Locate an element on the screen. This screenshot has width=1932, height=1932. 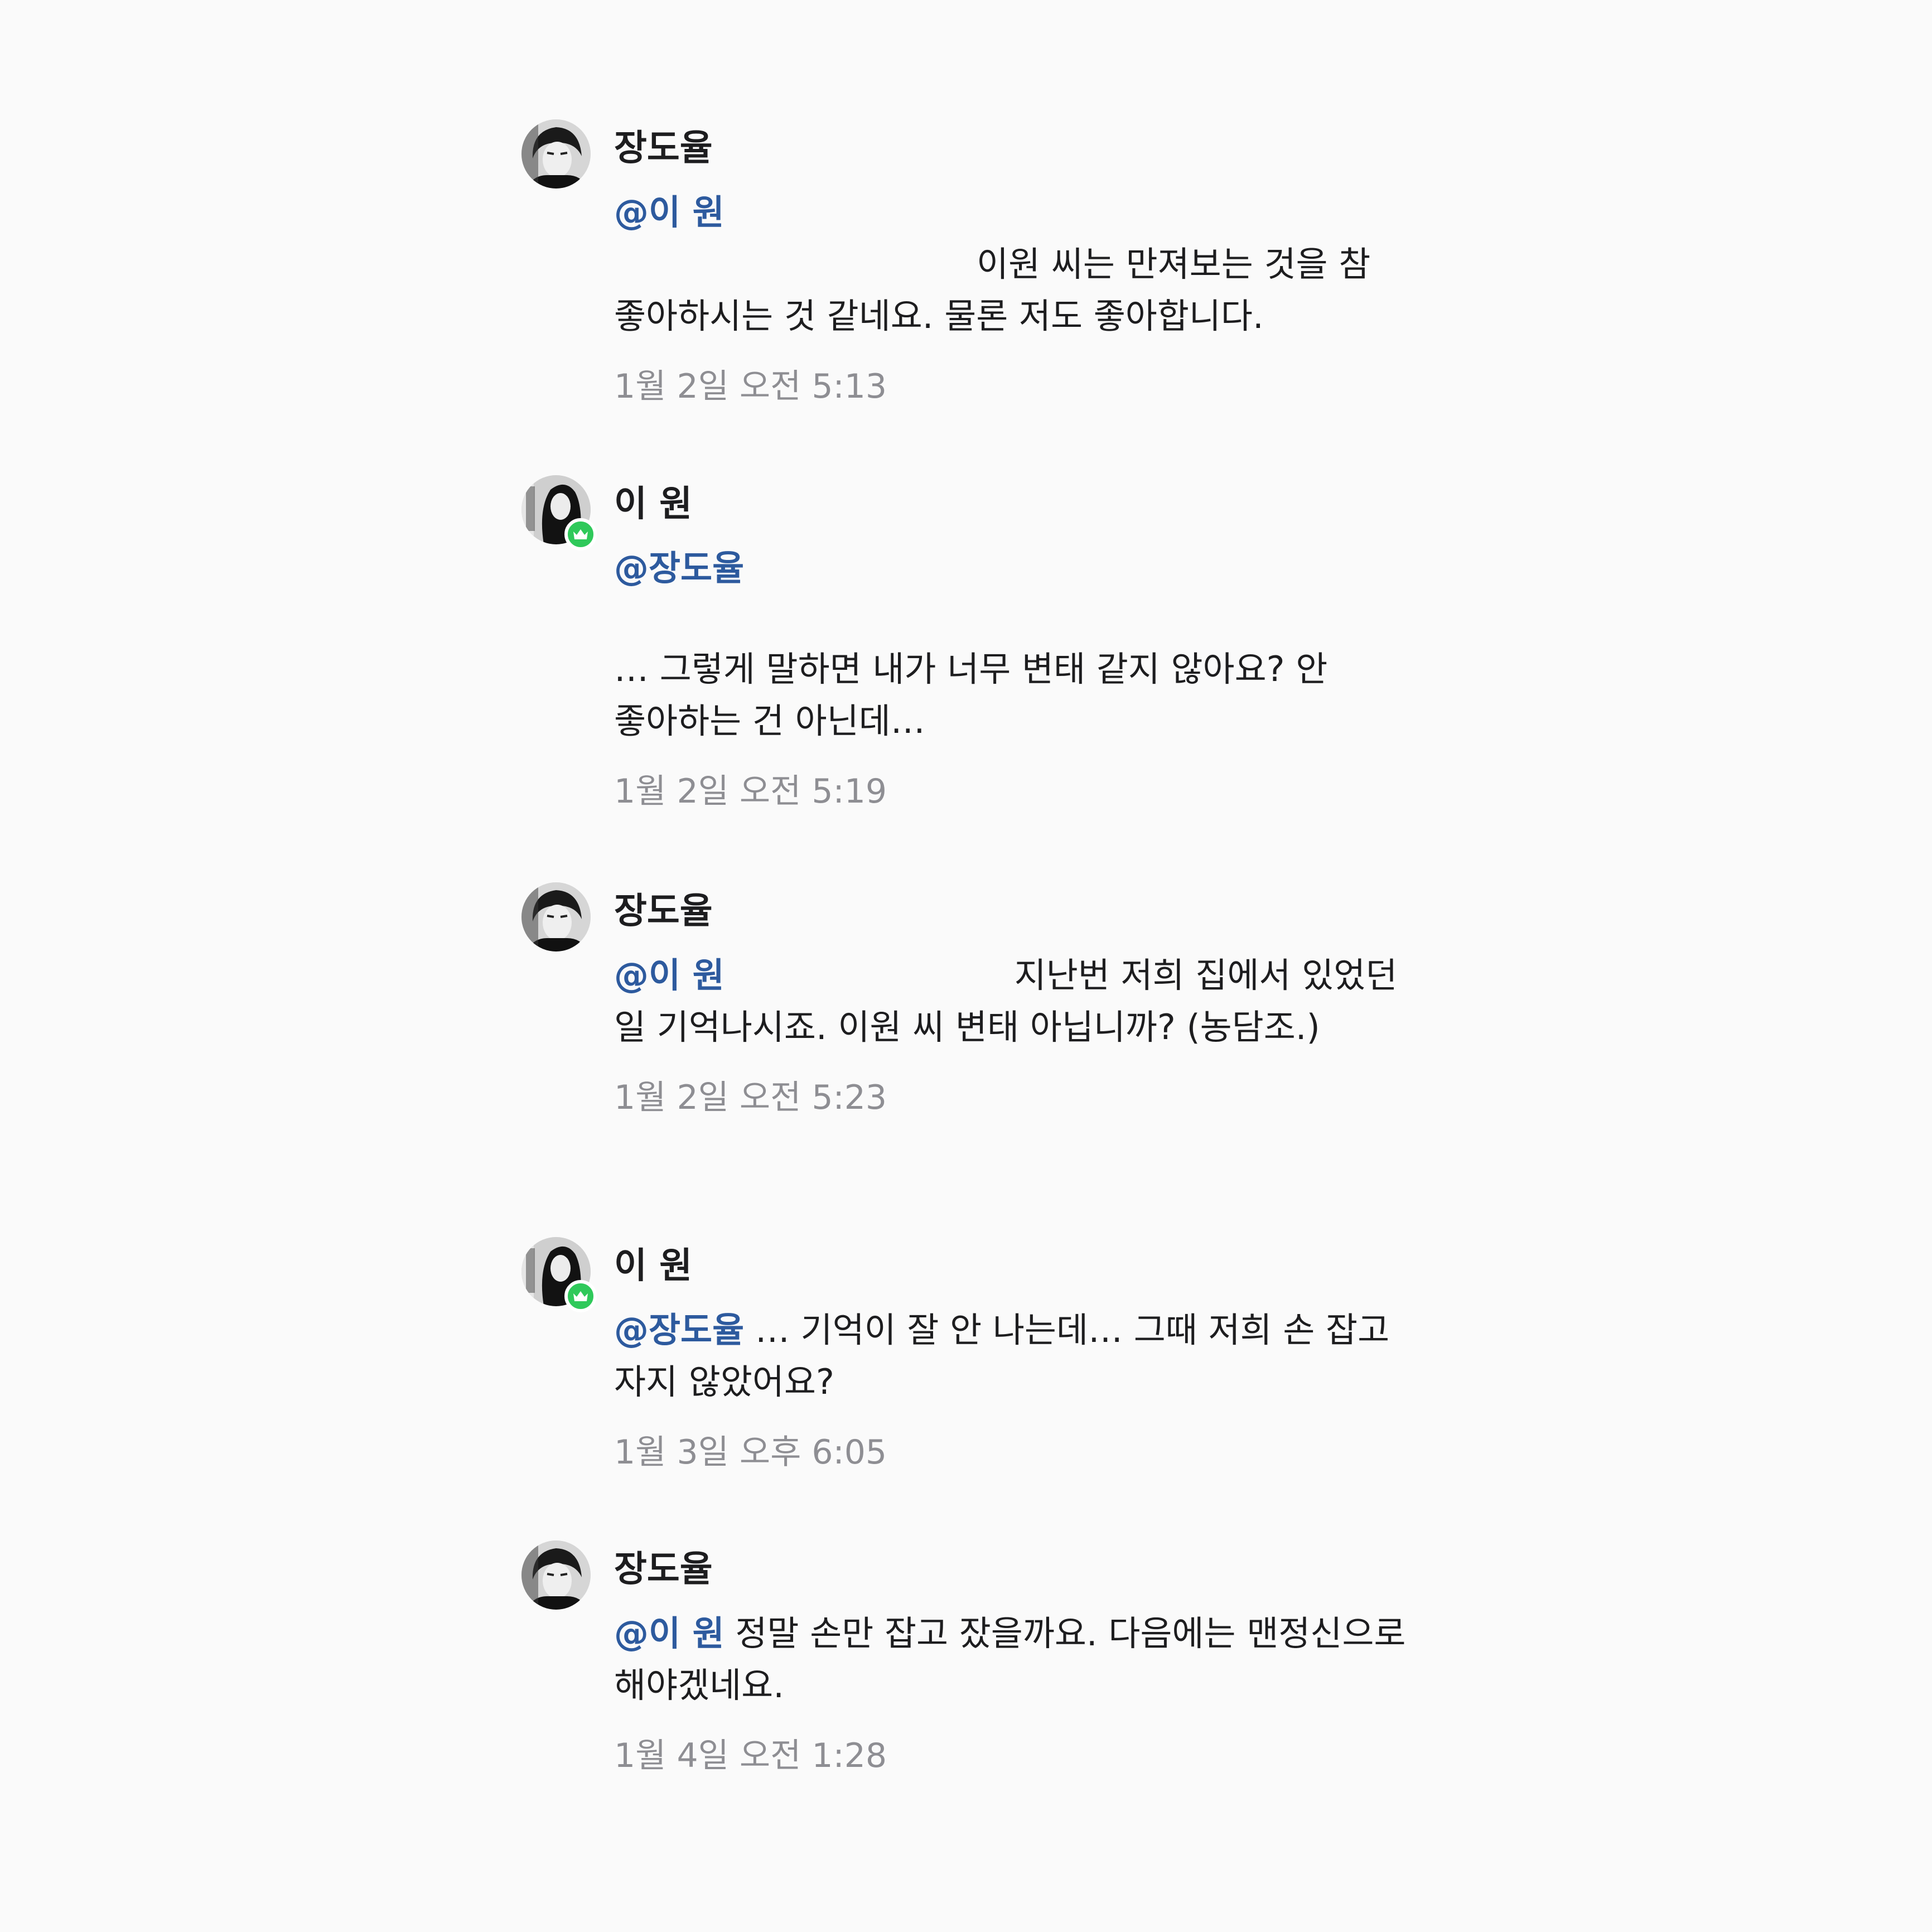
comment-text: @장도율 … 기억이 잘 안 나는데… 그때 저희 손 잡고 자지 않았어요? is located at coordinates (1011, 1356).